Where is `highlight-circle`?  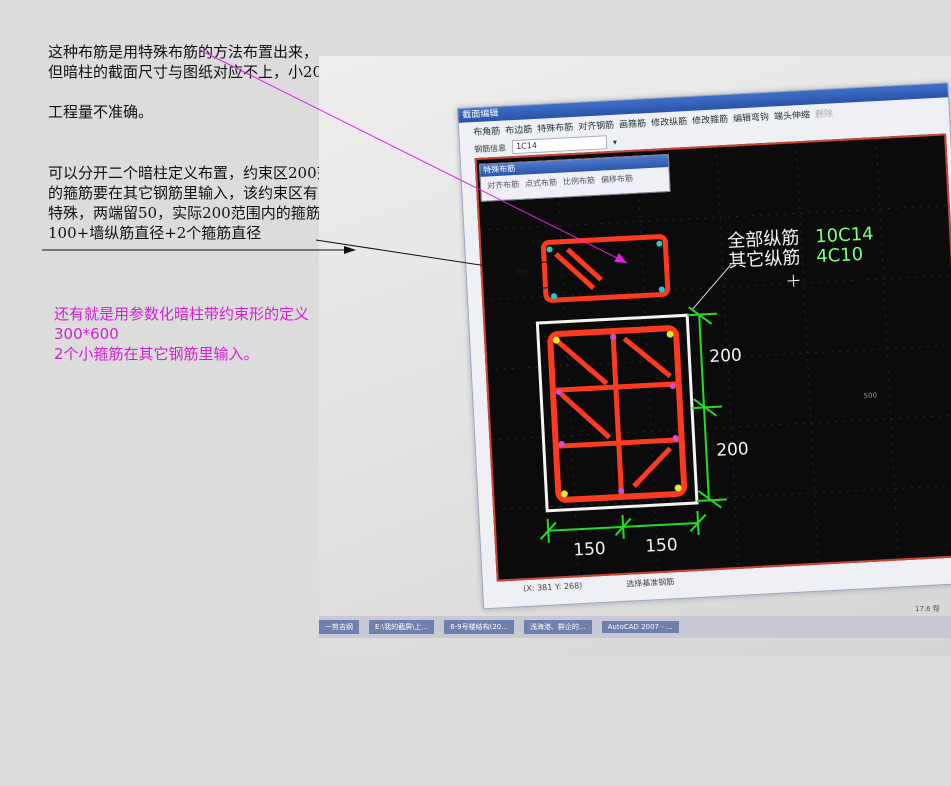 highlight-circle is located at coordinates (544, 275).